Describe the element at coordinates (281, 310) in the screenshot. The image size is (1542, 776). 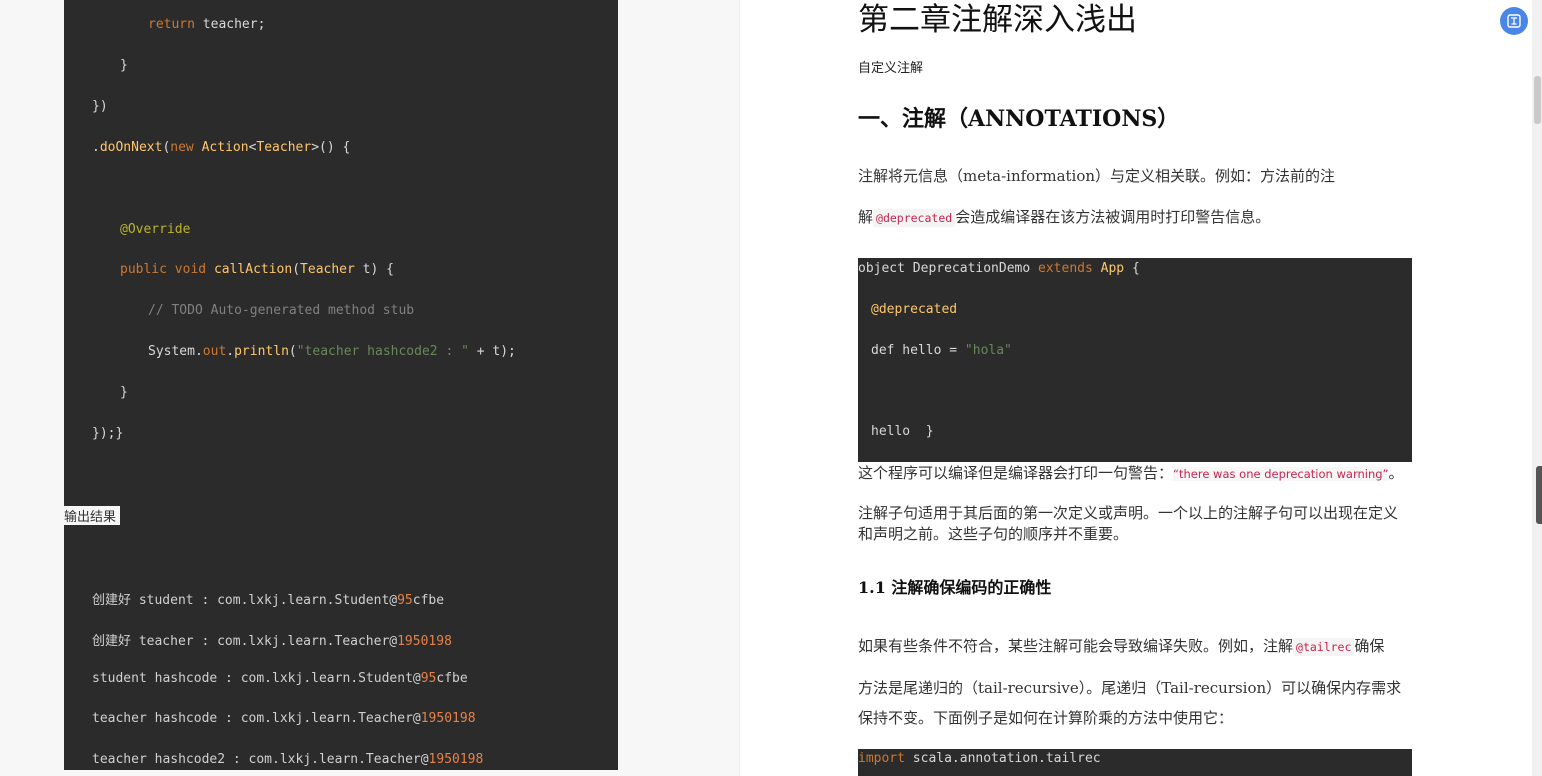
I see `code-line: // TODO Auto-generated method stub` at that location.